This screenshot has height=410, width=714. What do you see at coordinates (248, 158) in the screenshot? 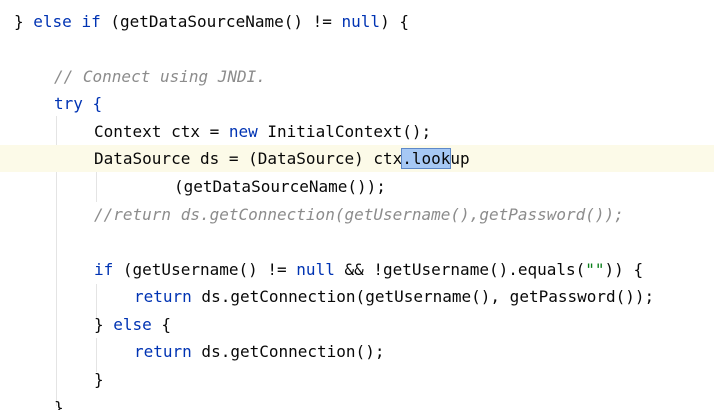
I see `code-datasource-start: DataSource ds = (DataSource) ctx` at bounding box center [248, 158].